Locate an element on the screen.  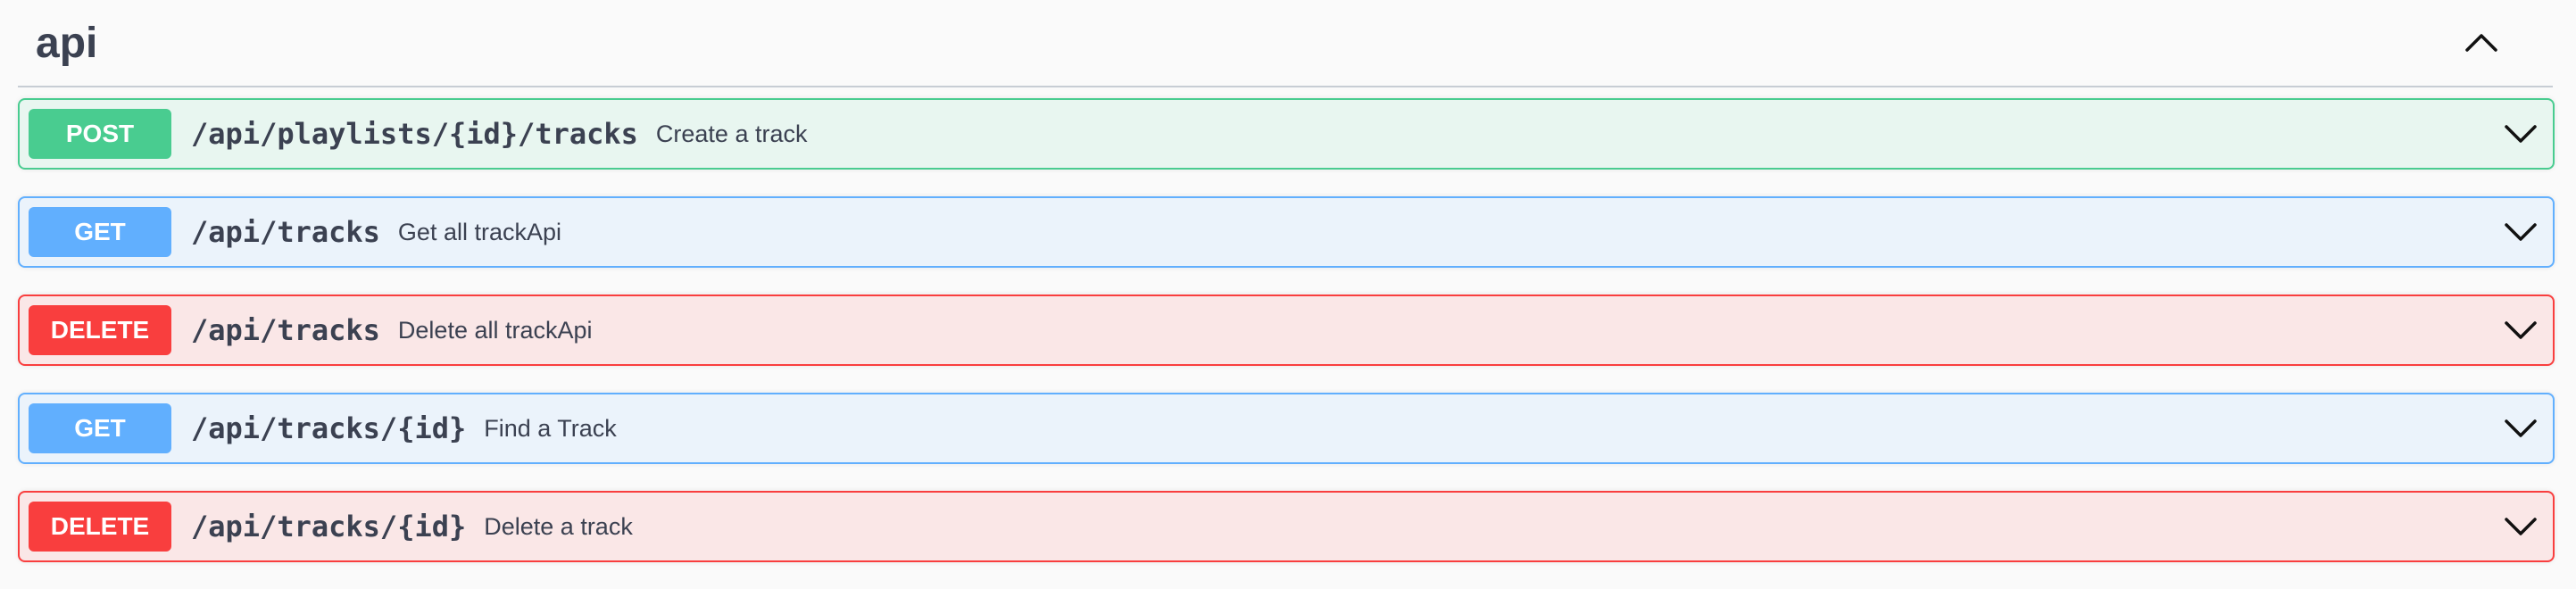
operation-path: /api/playlists/{id}/tracks is located at coordinates (415, 134).